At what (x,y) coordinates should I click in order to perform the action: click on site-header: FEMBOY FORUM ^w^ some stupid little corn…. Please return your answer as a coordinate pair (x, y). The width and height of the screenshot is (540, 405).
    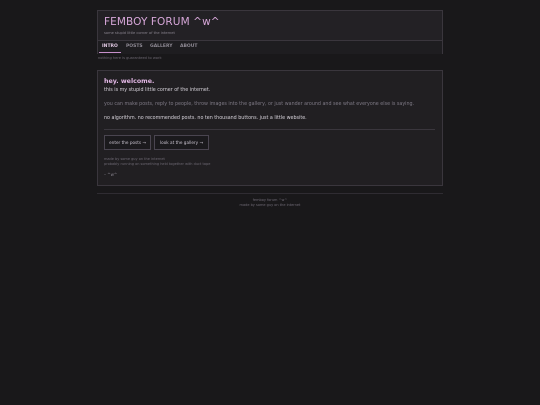
    Looking at the image, I should click on (270, 32).